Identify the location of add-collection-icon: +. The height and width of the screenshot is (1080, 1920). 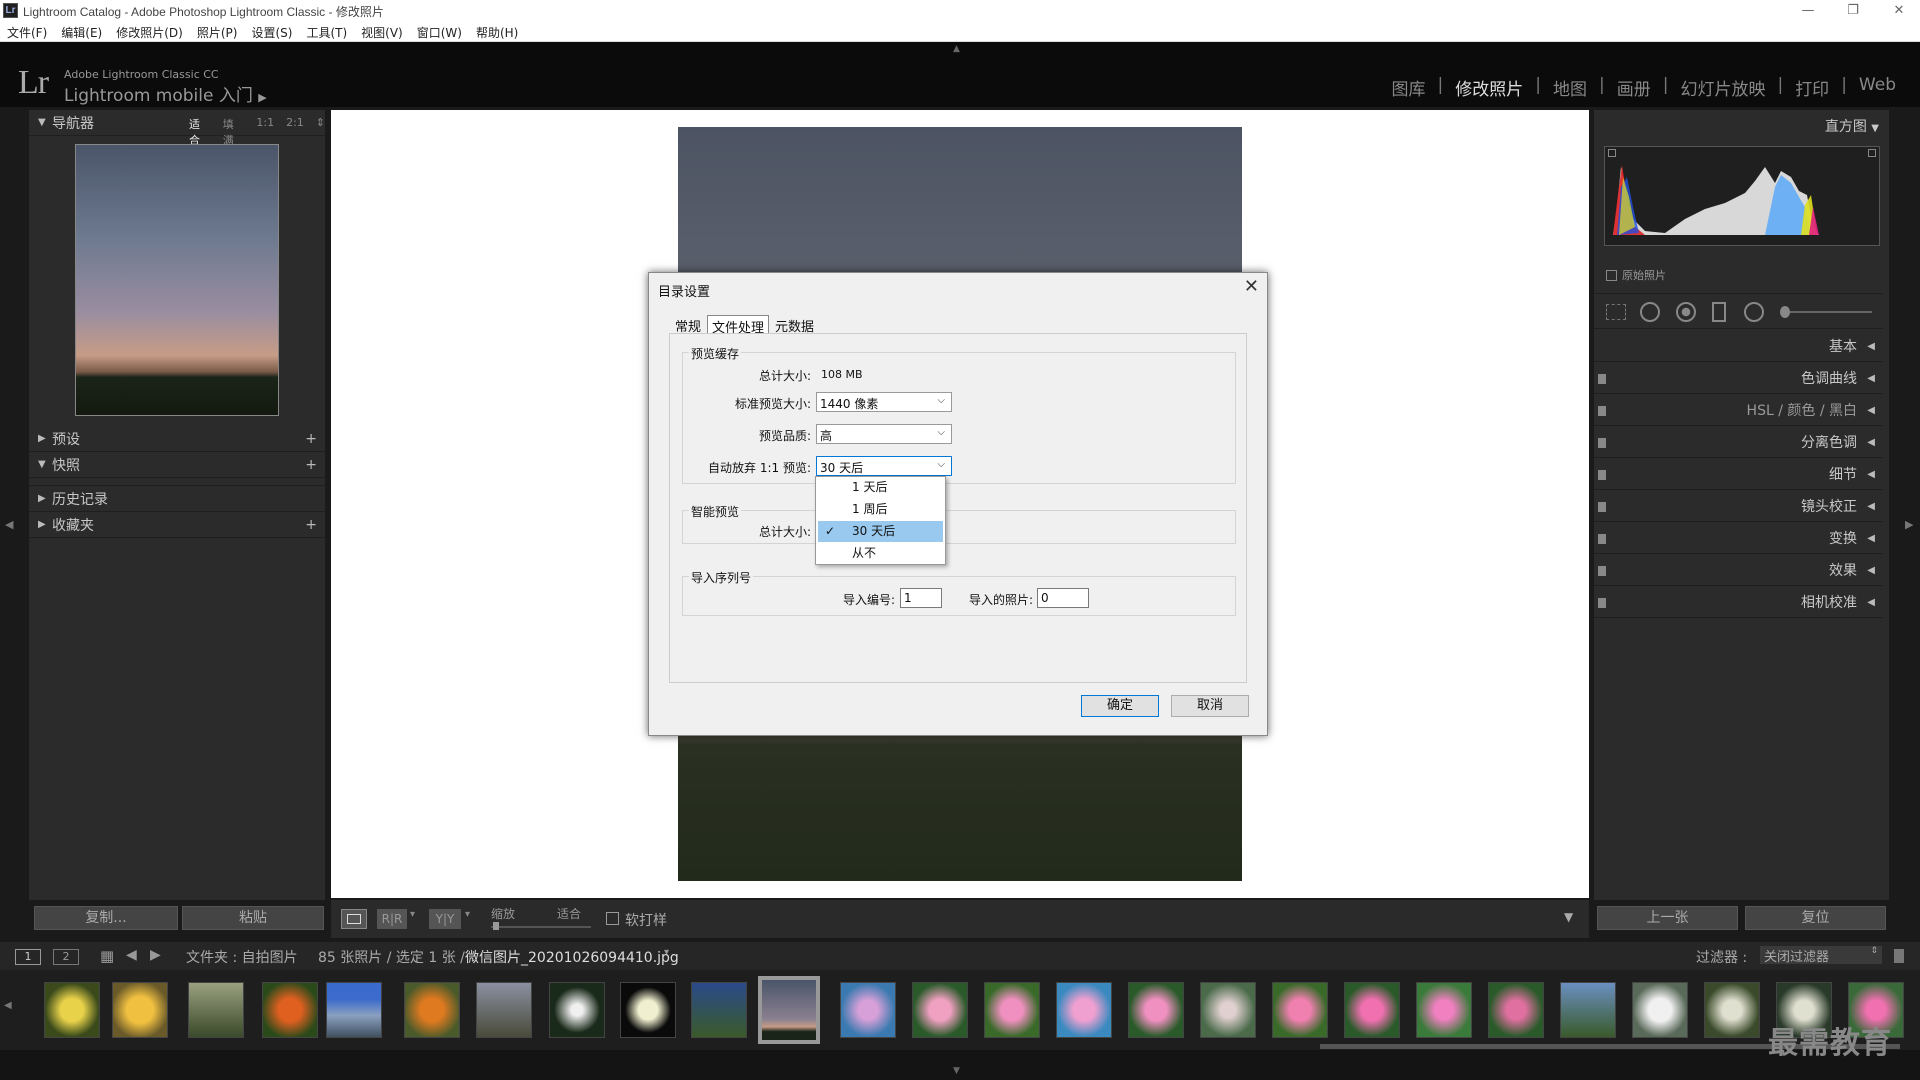
(311, 525).